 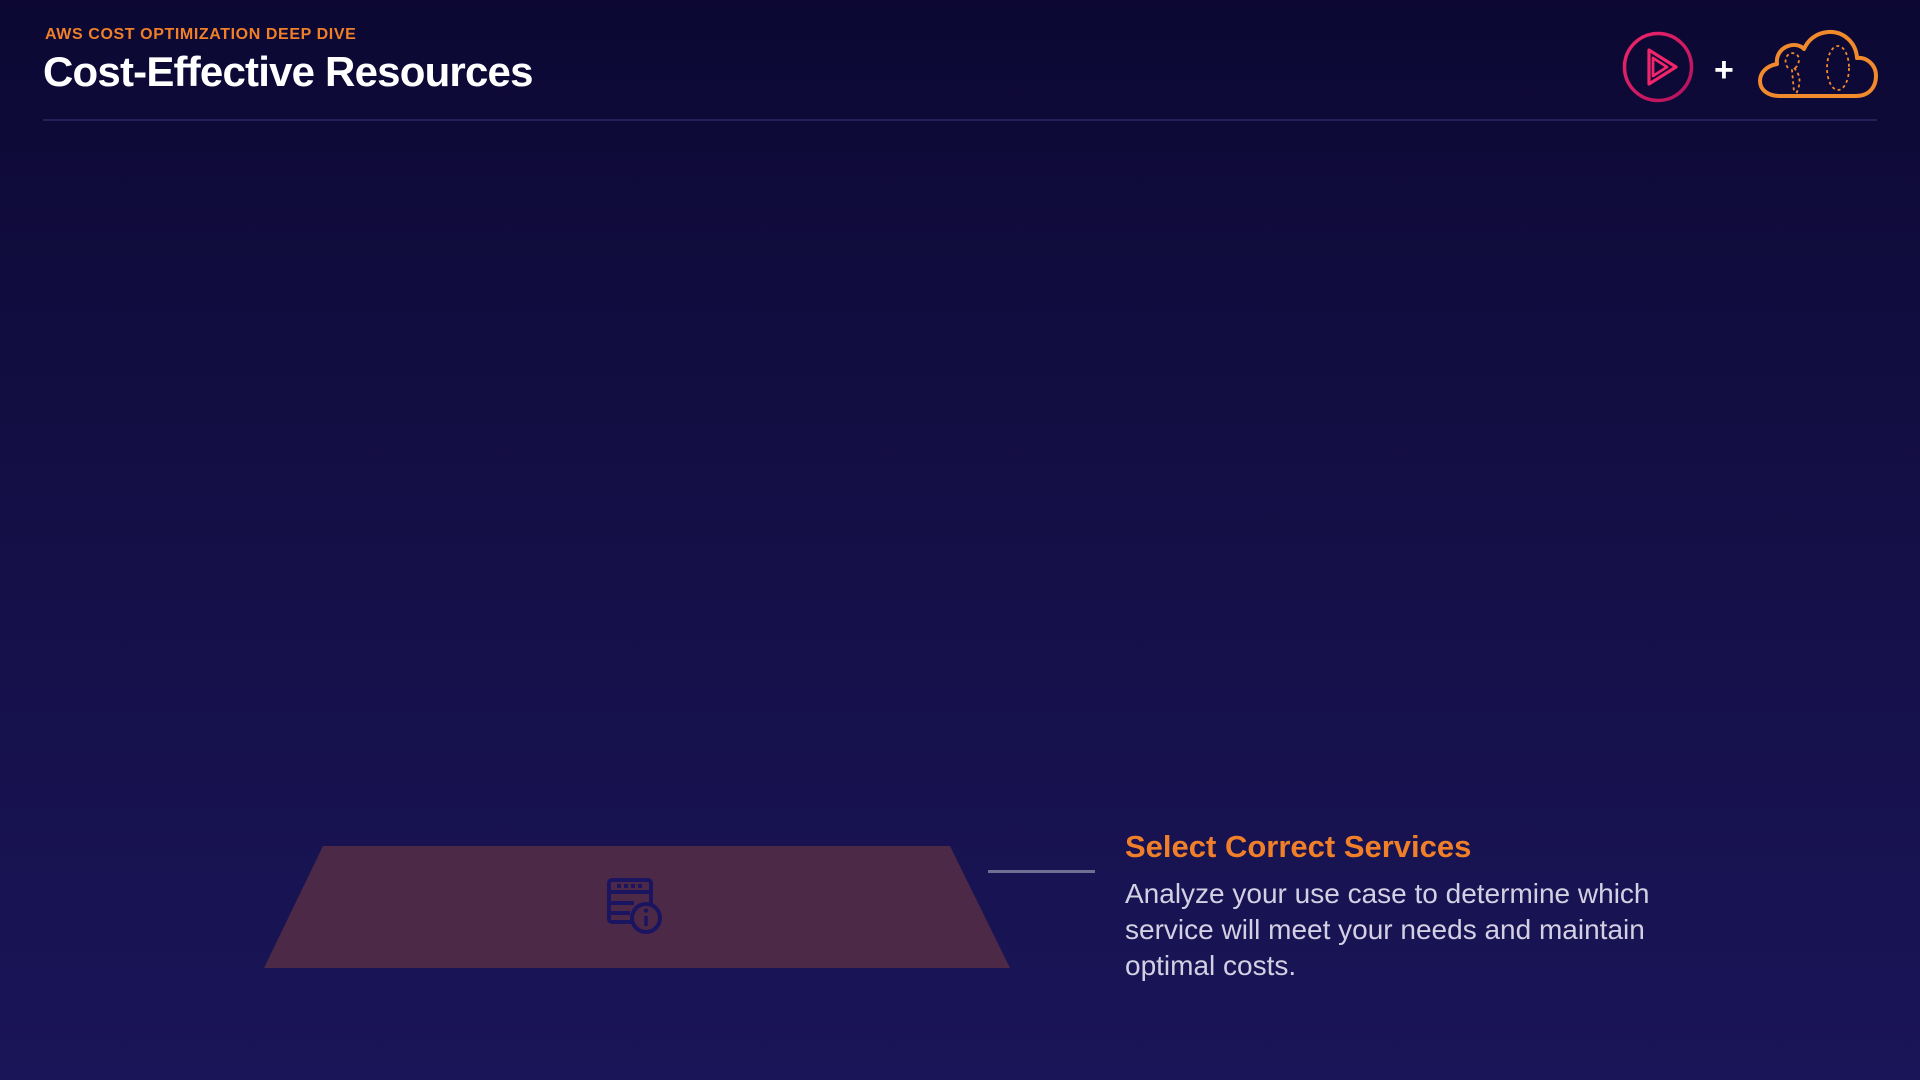 What do you see at coordinates (201, 34) in the screenshot?
I see `header-eyebrow: AWS COST OPTIMIZATION DEEP DIVE` at bounding box center [201, 34].